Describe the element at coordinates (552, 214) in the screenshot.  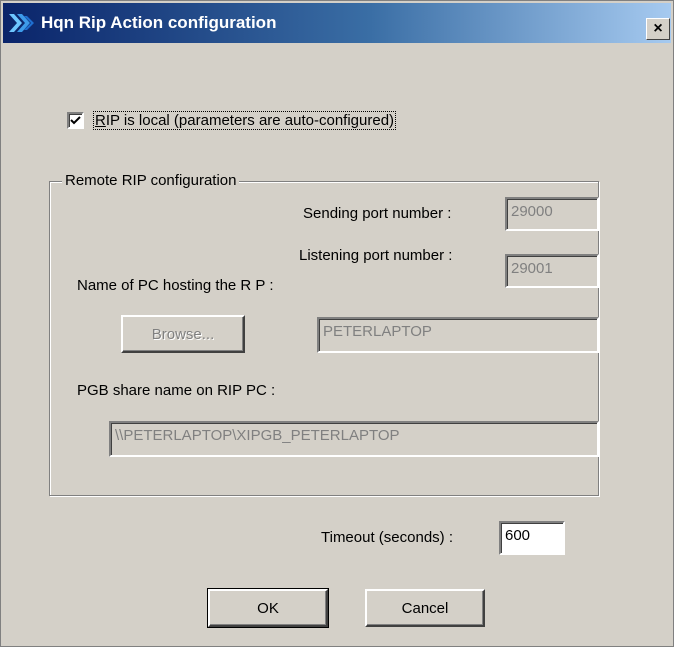
I see `sending-port-field: 29000` at that location.